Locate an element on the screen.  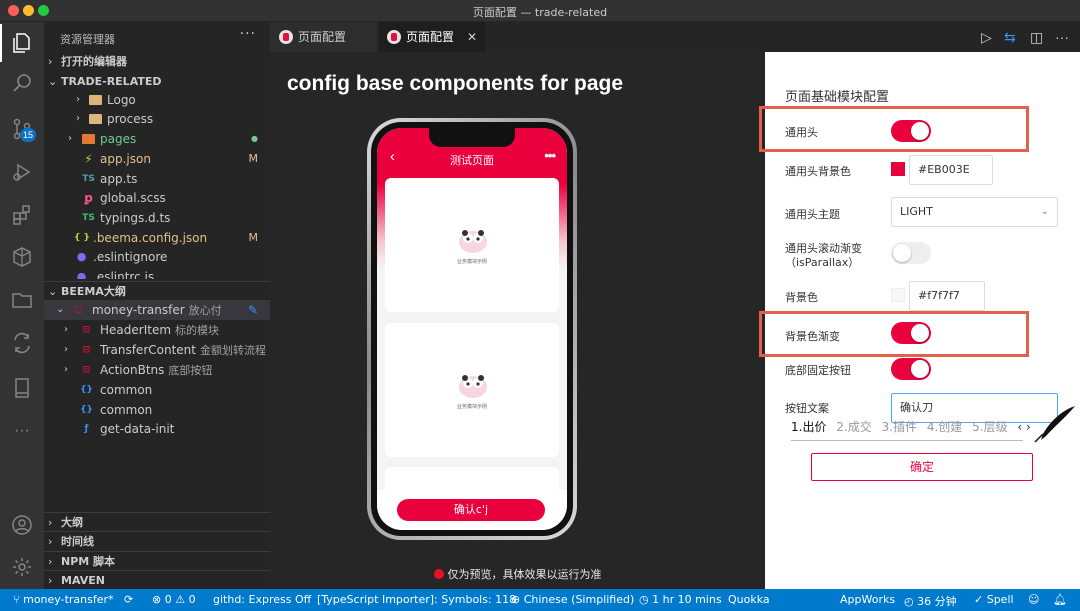
outline-item-get-data-init: ƒ get-data-init is located at coordinates (157, 429).